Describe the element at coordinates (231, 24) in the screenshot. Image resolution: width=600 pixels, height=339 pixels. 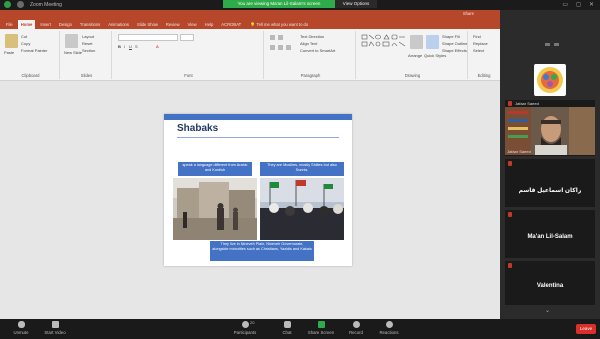
I see `tab-acrobat: ACROBAT` at that location.